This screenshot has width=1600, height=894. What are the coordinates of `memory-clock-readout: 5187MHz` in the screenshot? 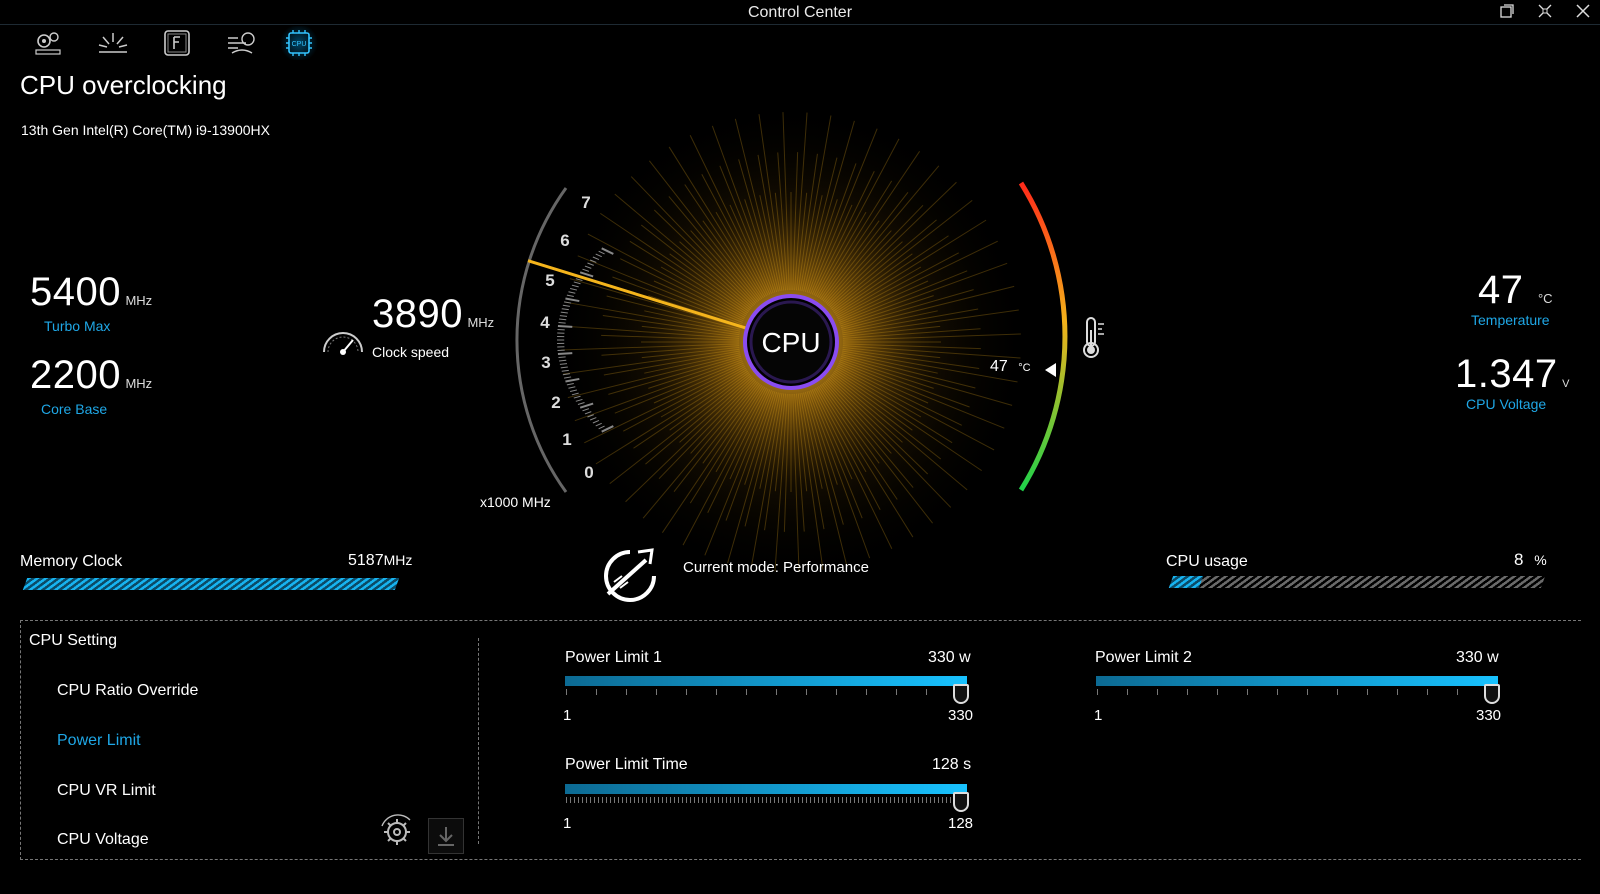 It's located at (380, 561).